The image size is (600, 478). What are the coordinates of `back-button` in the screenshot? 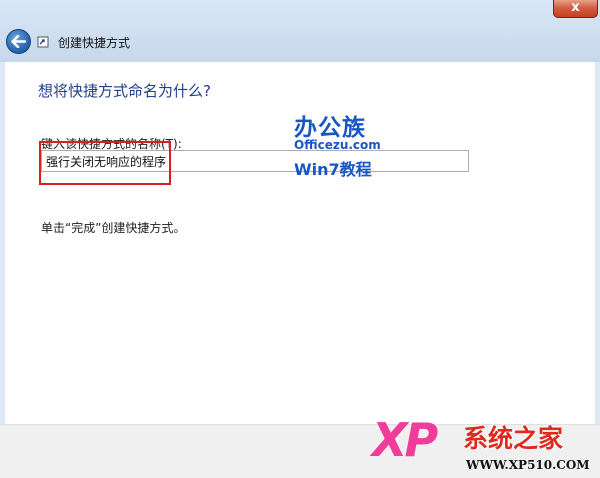 It's located at (18, 41).